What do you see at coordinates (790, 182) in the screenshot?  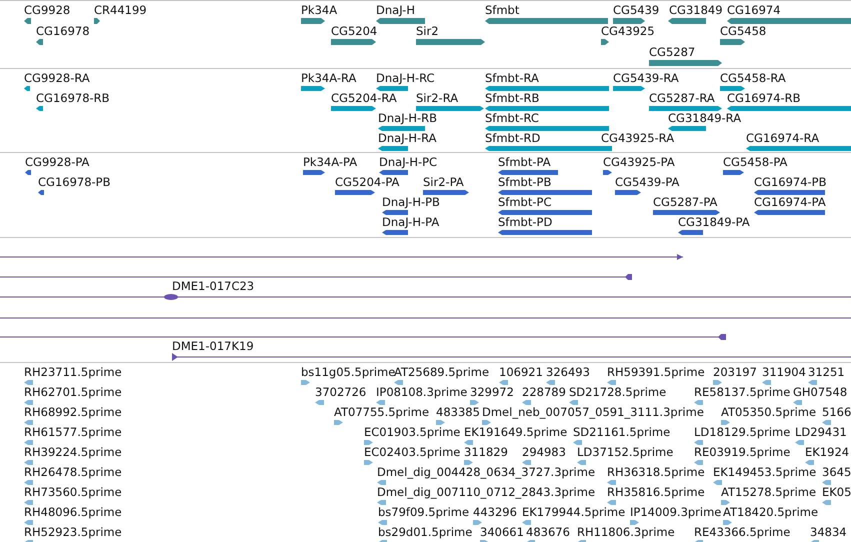 I see `feature-label: CG16974-PB` at bounding box center [790, 182].